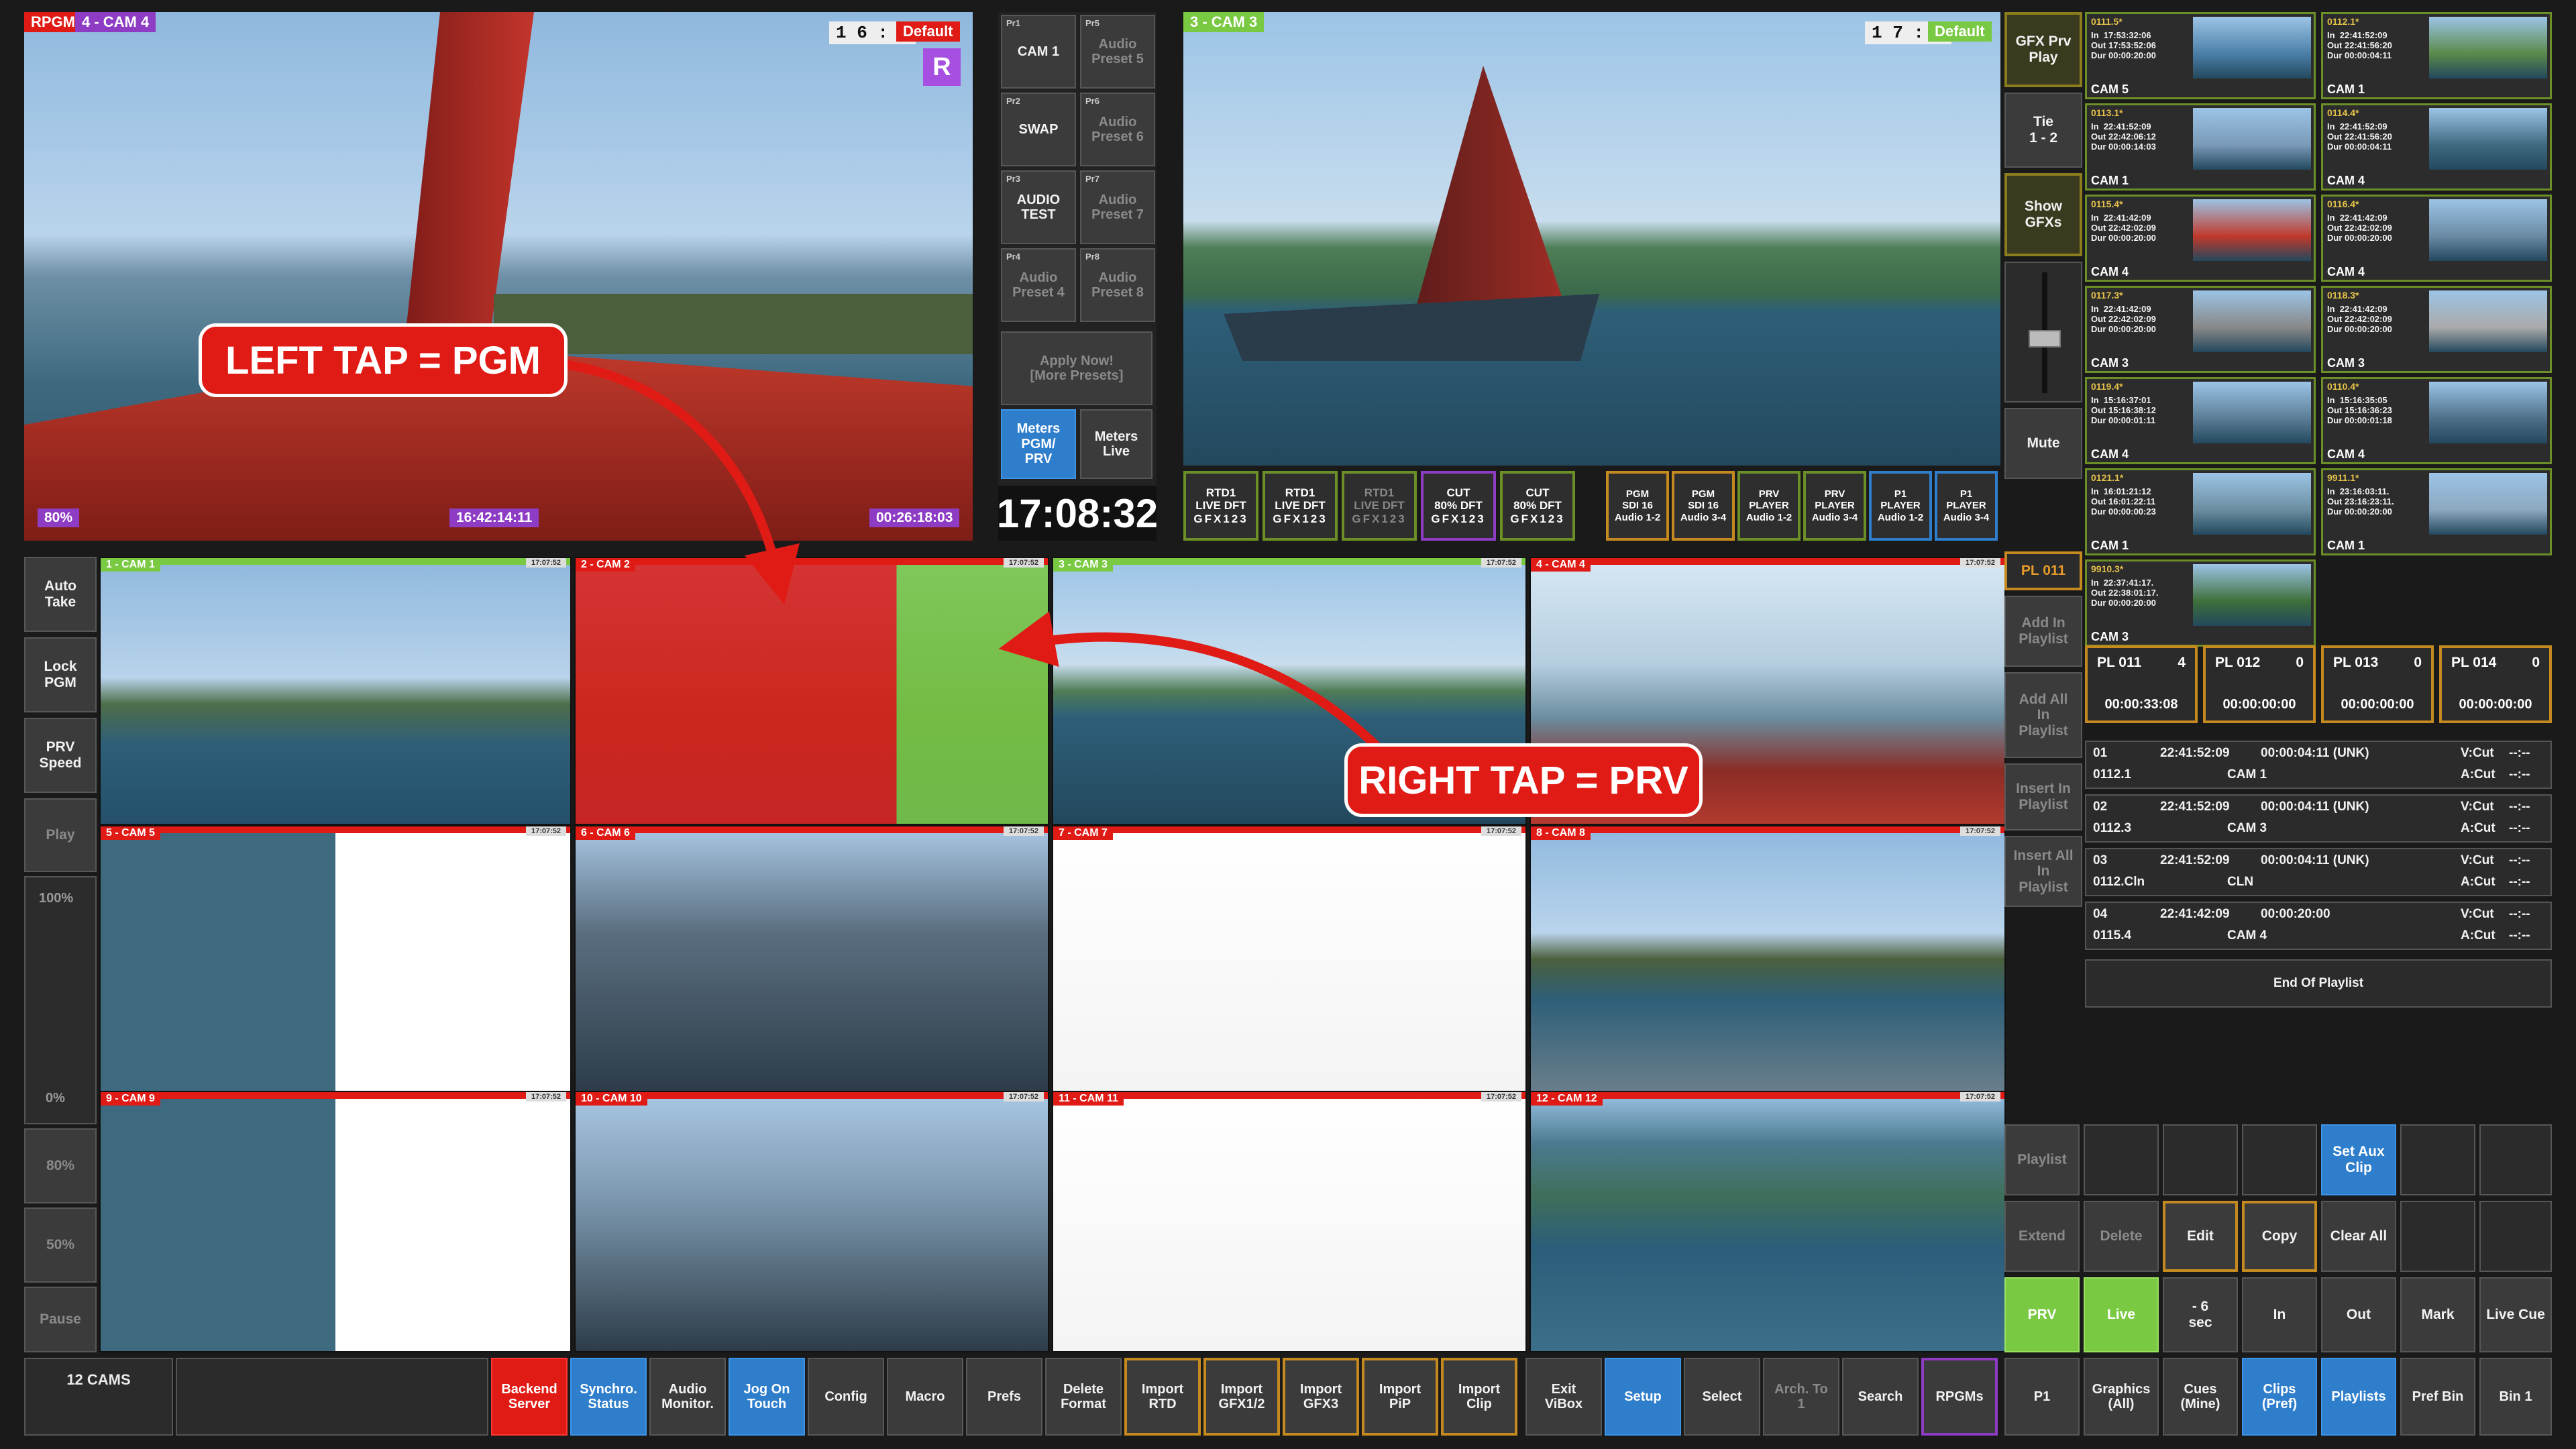  I want to click on fader-handle, so click(2045, 338).